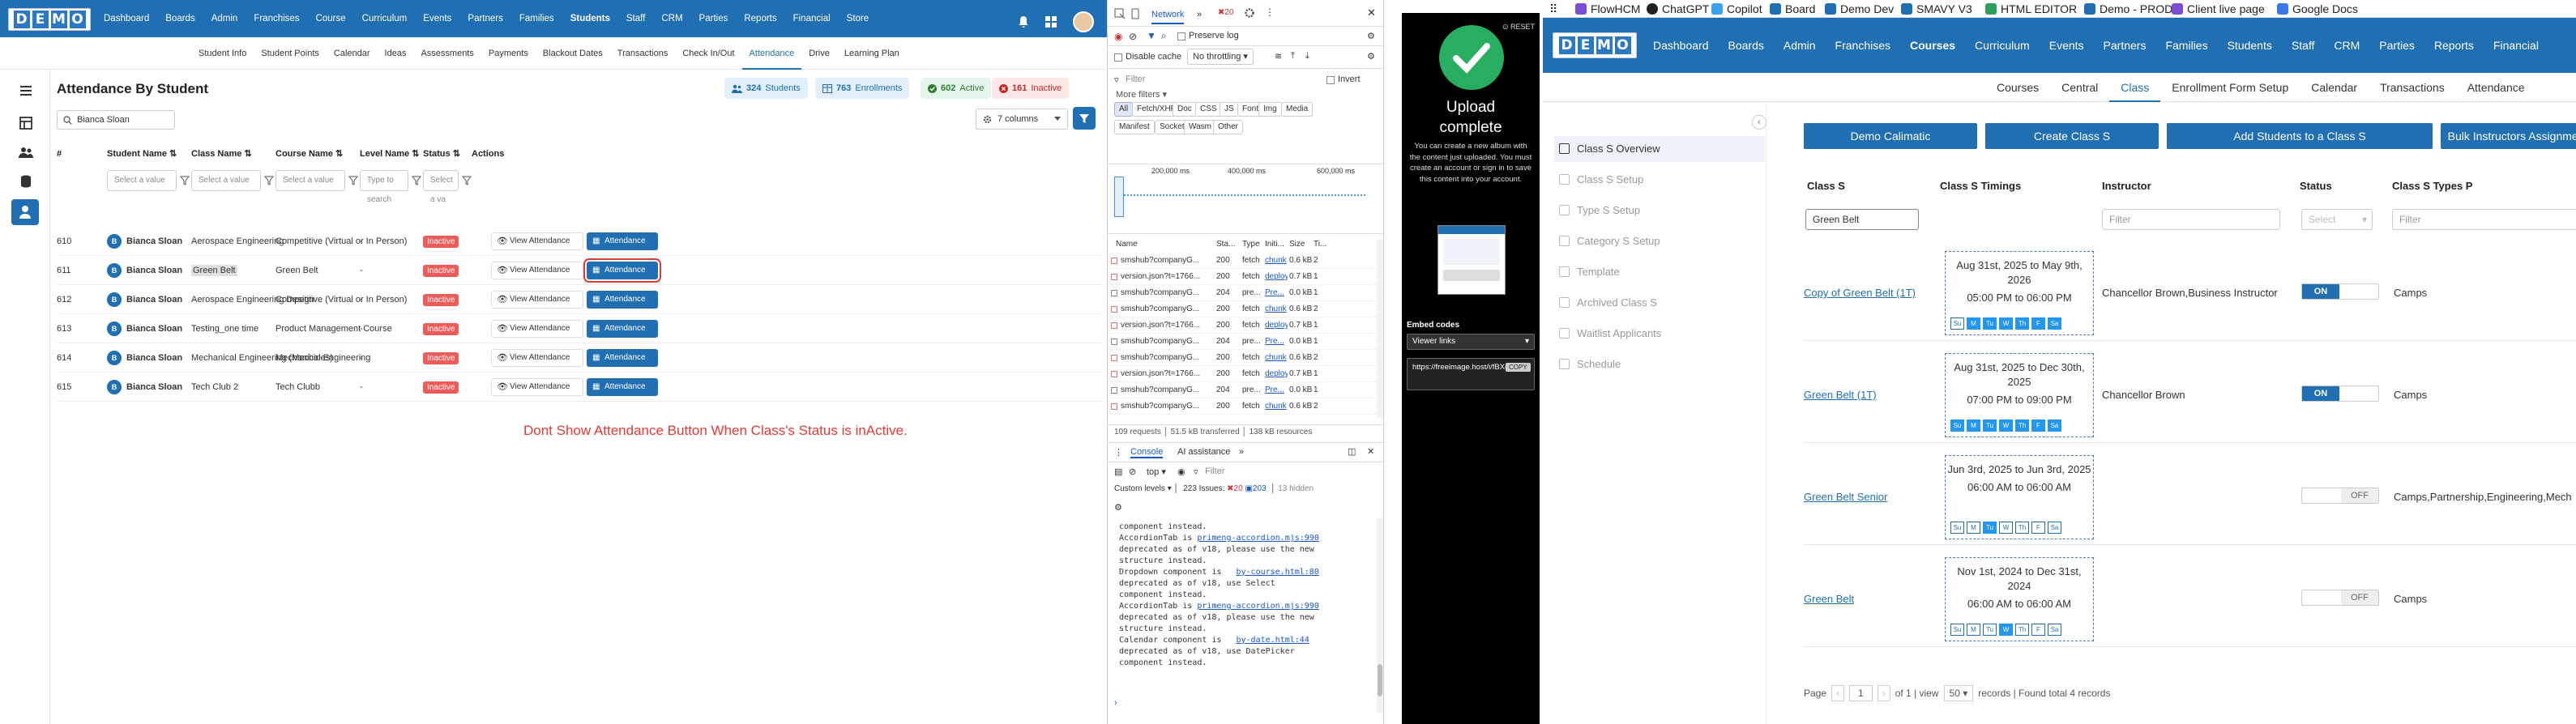 The width and height of the screenshot is (2576, 724). Describe the element at coordinates (1330, 80) in the screenshot. I see `invert-checkbox` at that location.